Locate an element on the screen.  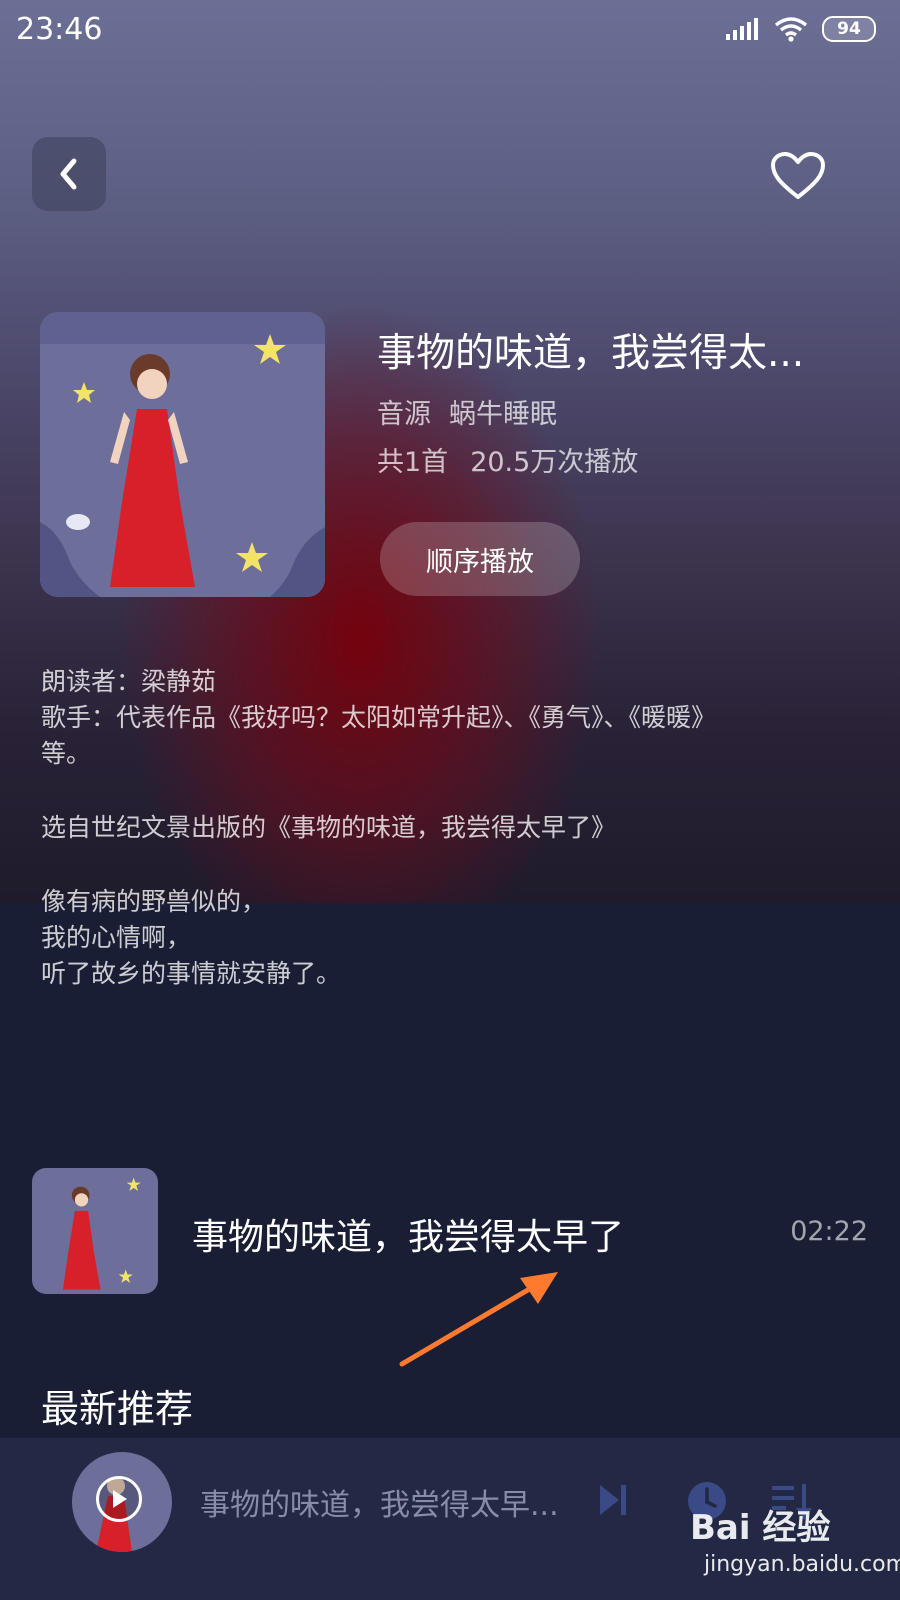
annotation-arrow is located at coordinates (478, 1319).